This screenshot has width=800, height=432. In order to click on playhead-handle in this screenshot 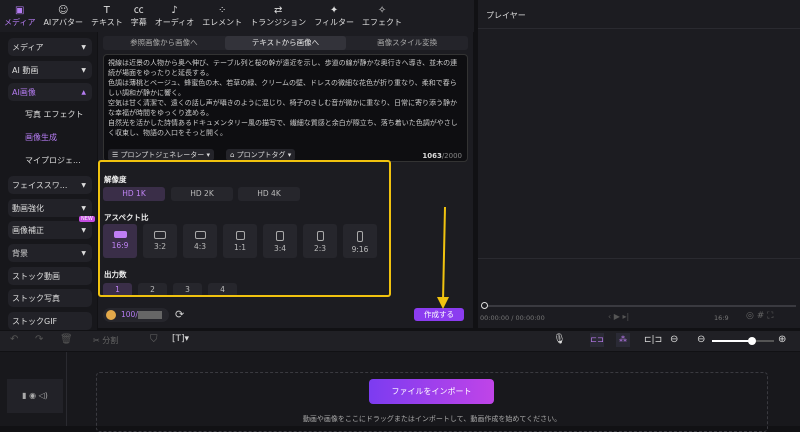, I will do `click(484, 305)`.